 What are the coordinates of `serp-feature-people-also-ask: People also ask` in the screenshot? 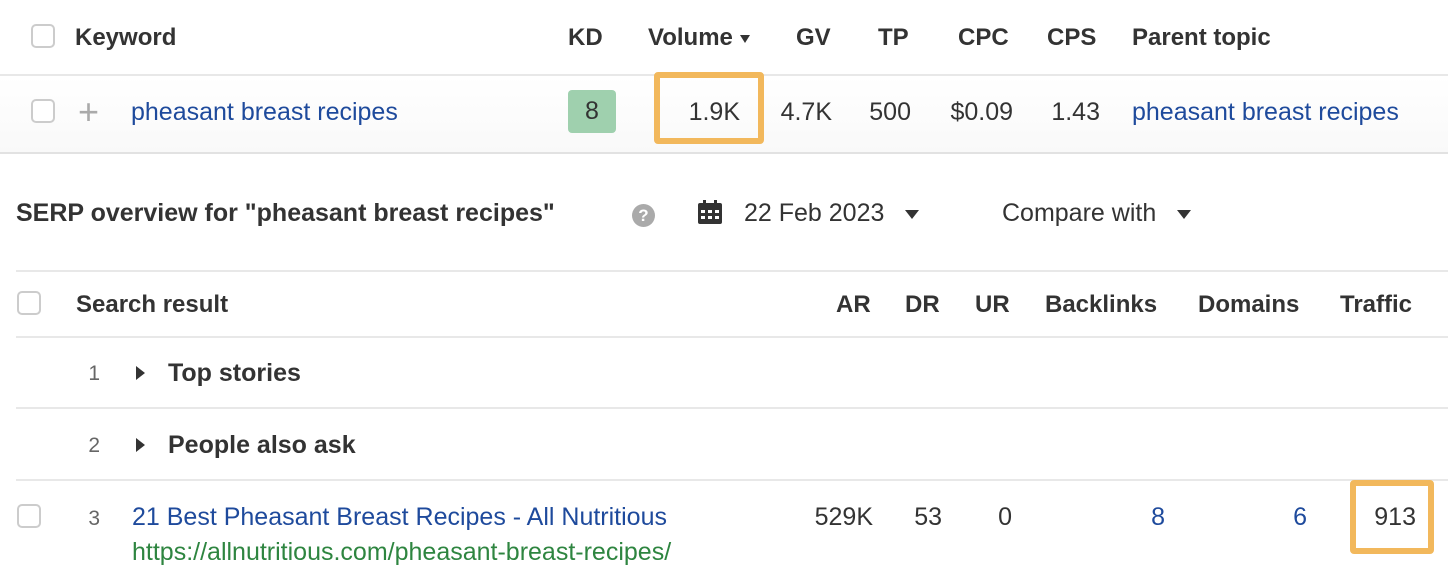 It's located at (262, 445).